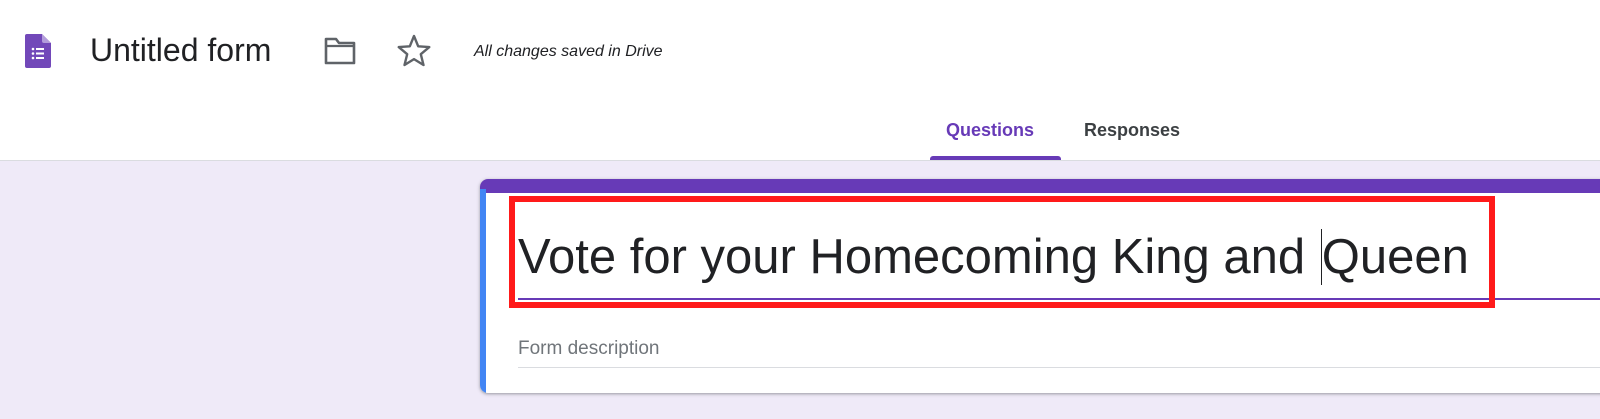  Describe the element at coordinates (1132, 130) in the screenshot. I see `tab-responses: Responses` at that location.